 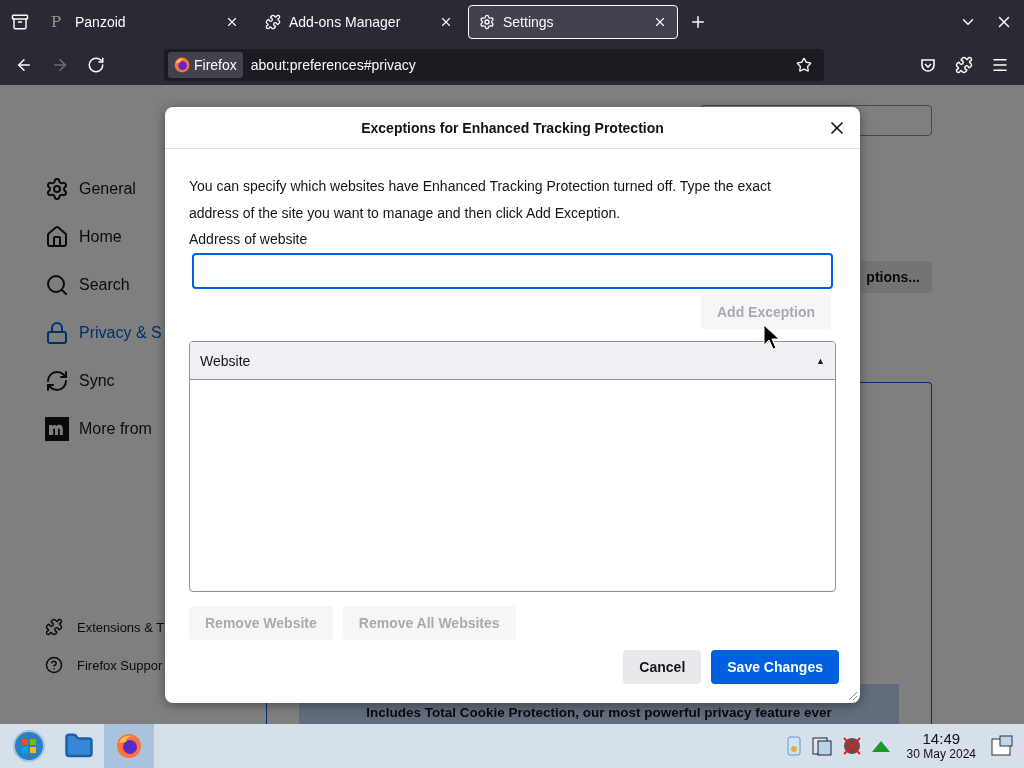 I want to click on resize-grip-icon, so click(x=853, y=696).